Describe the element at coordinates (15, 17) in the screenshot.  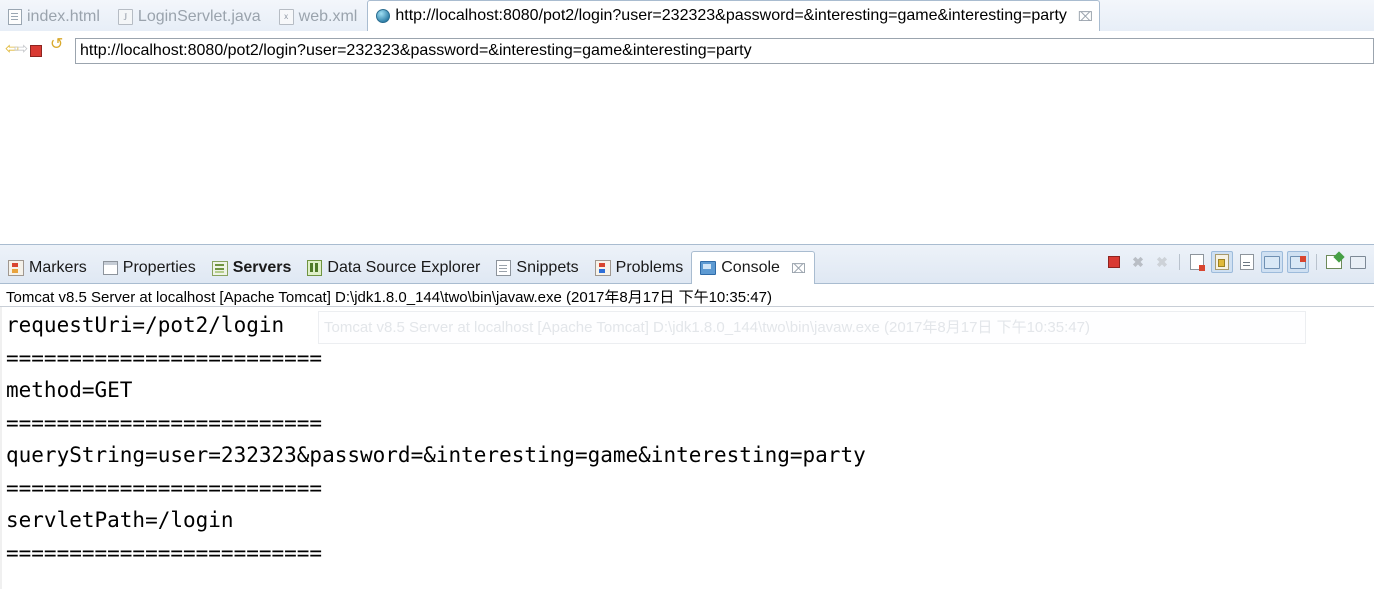
I see `html-file-icon` at that location.